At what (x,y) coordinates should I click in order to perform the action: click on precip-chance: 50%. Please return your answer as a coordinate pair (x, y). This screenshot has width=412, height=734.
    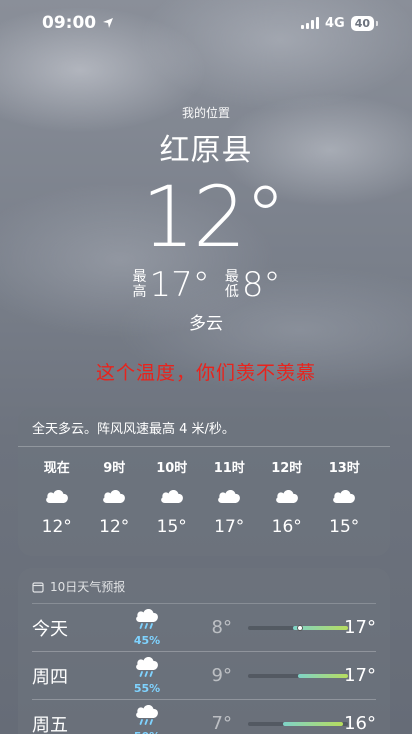
    Looking at the image, I should click on (147, 732).